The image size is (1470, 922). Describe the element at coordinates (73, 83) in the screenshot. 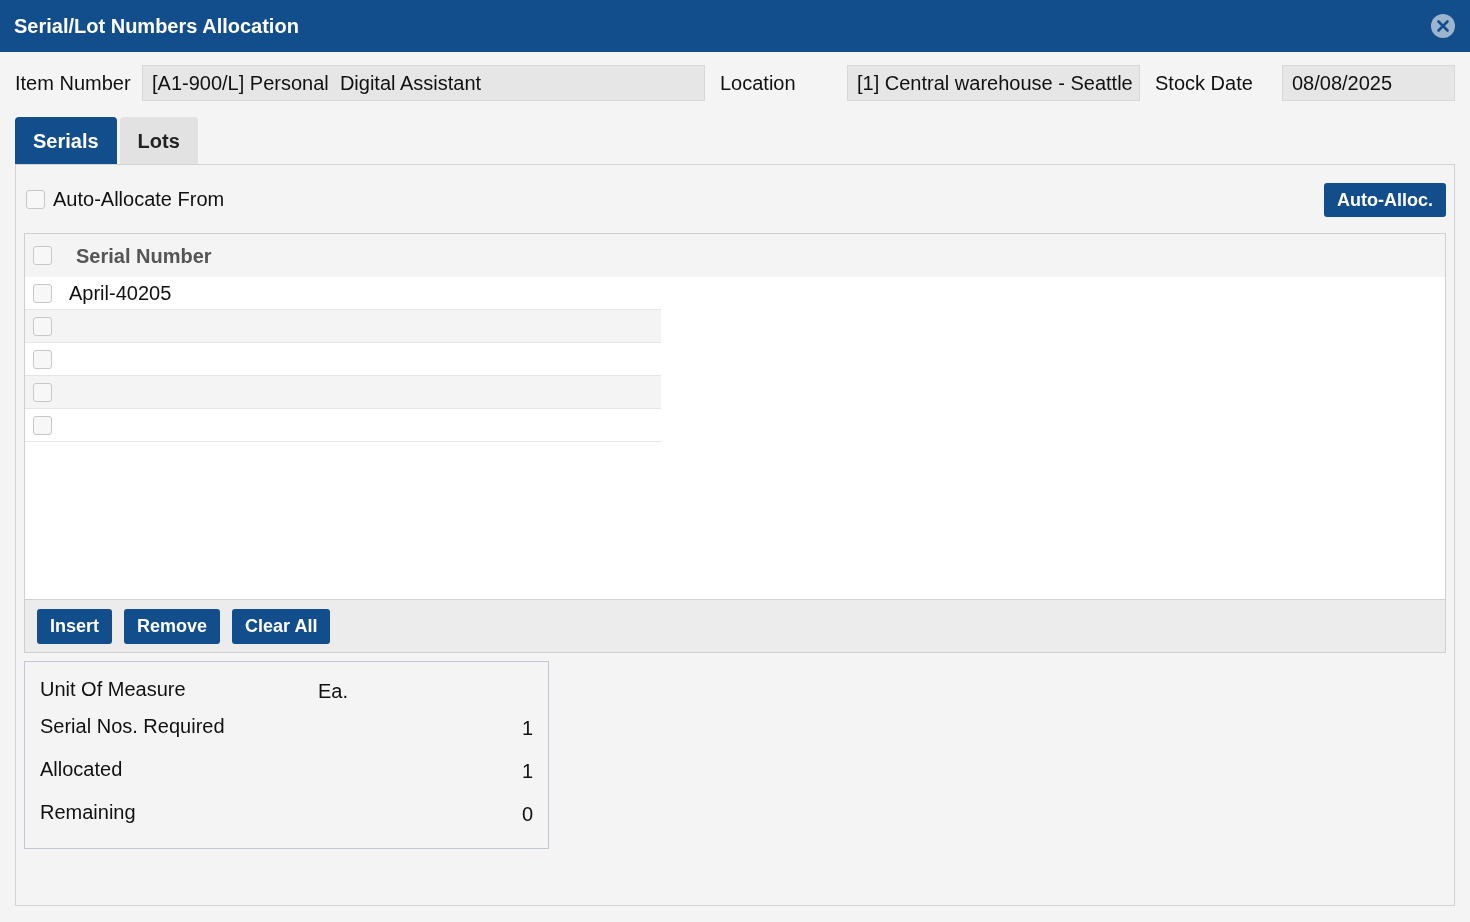

I see `field-label: Item Number` at that location.